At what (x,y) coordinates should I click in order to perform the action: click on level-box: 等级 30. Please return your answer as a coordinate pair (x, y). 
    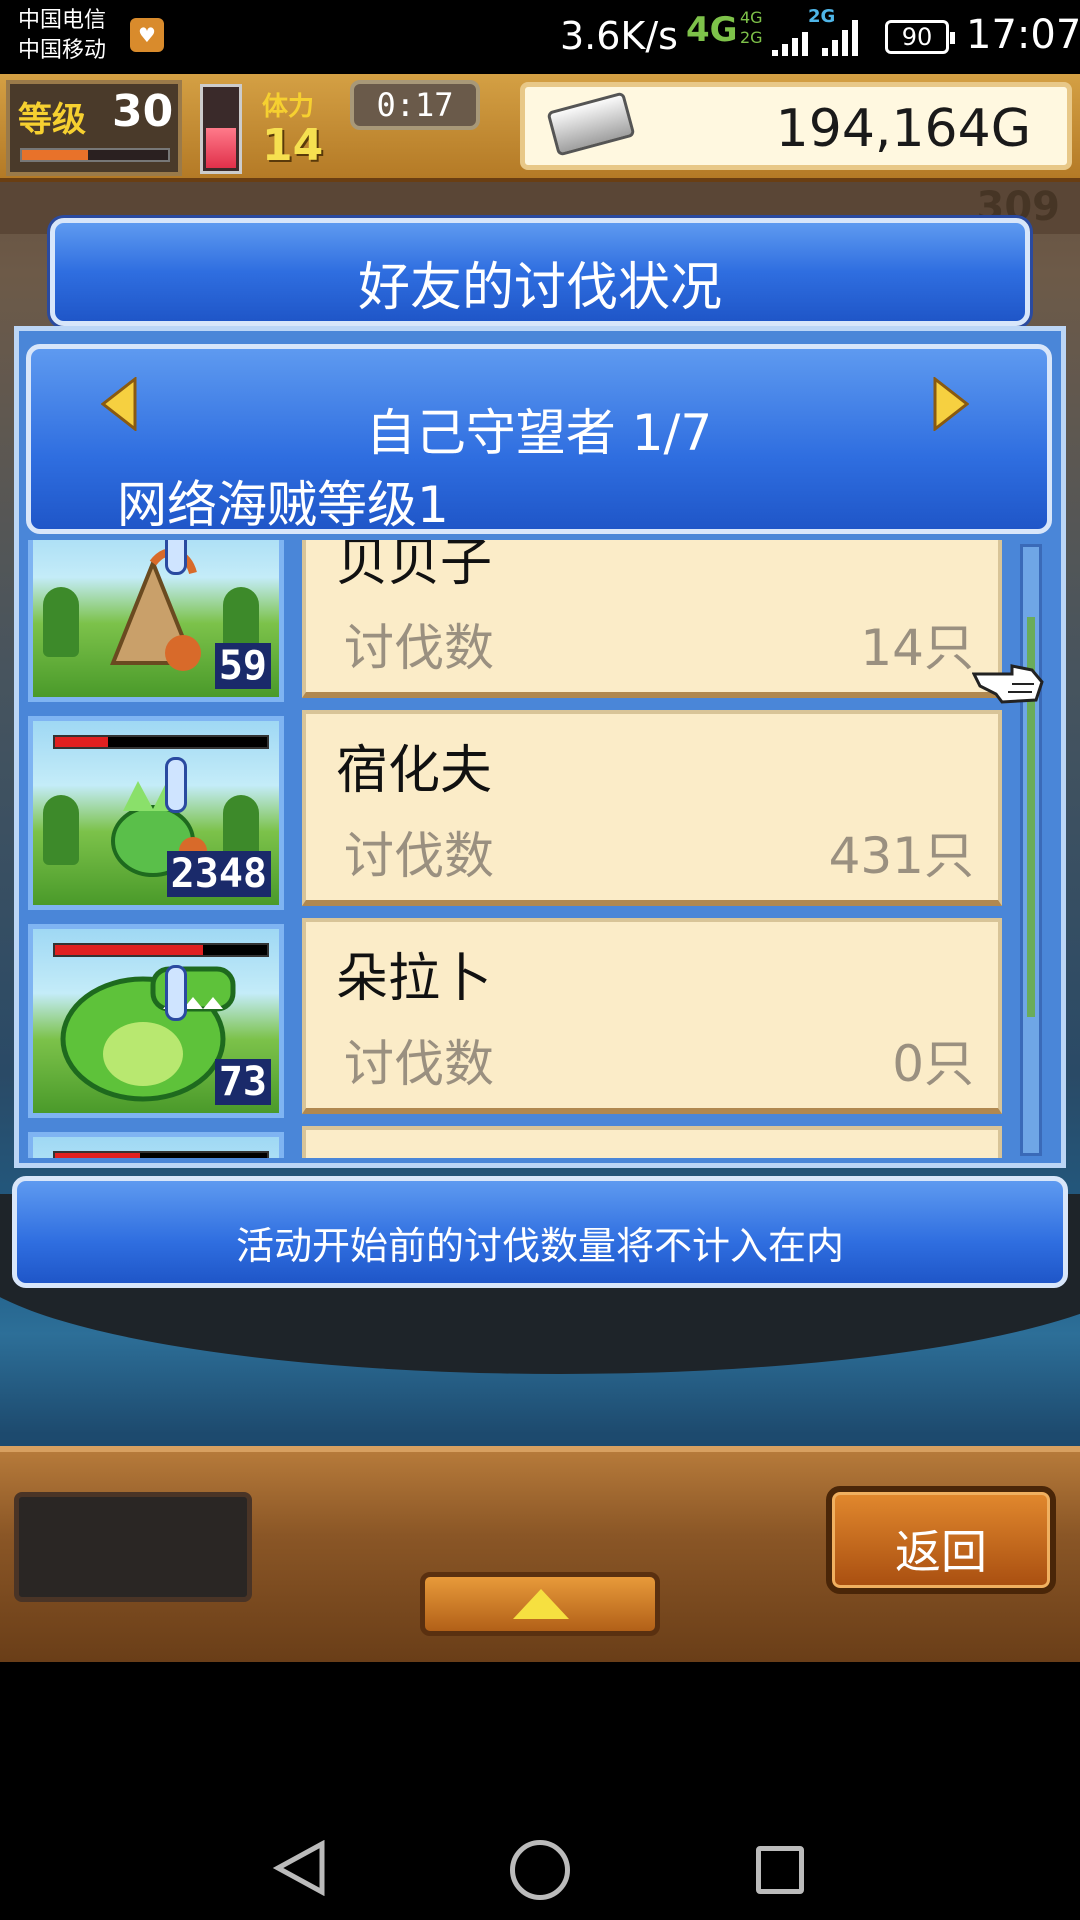
    Looking at the image, I should click on (94, 128).